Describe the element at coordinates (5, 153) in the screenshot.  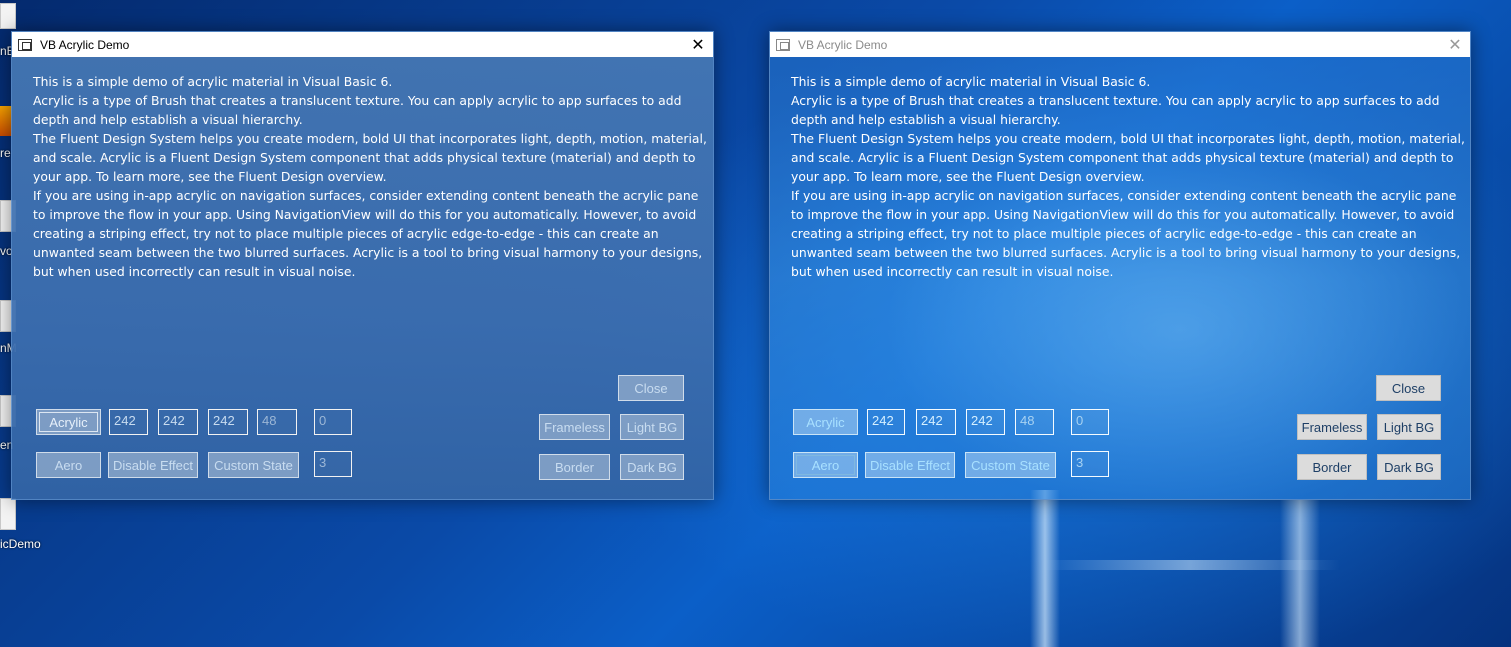
I see `desktop-icon-label: re` at that location.